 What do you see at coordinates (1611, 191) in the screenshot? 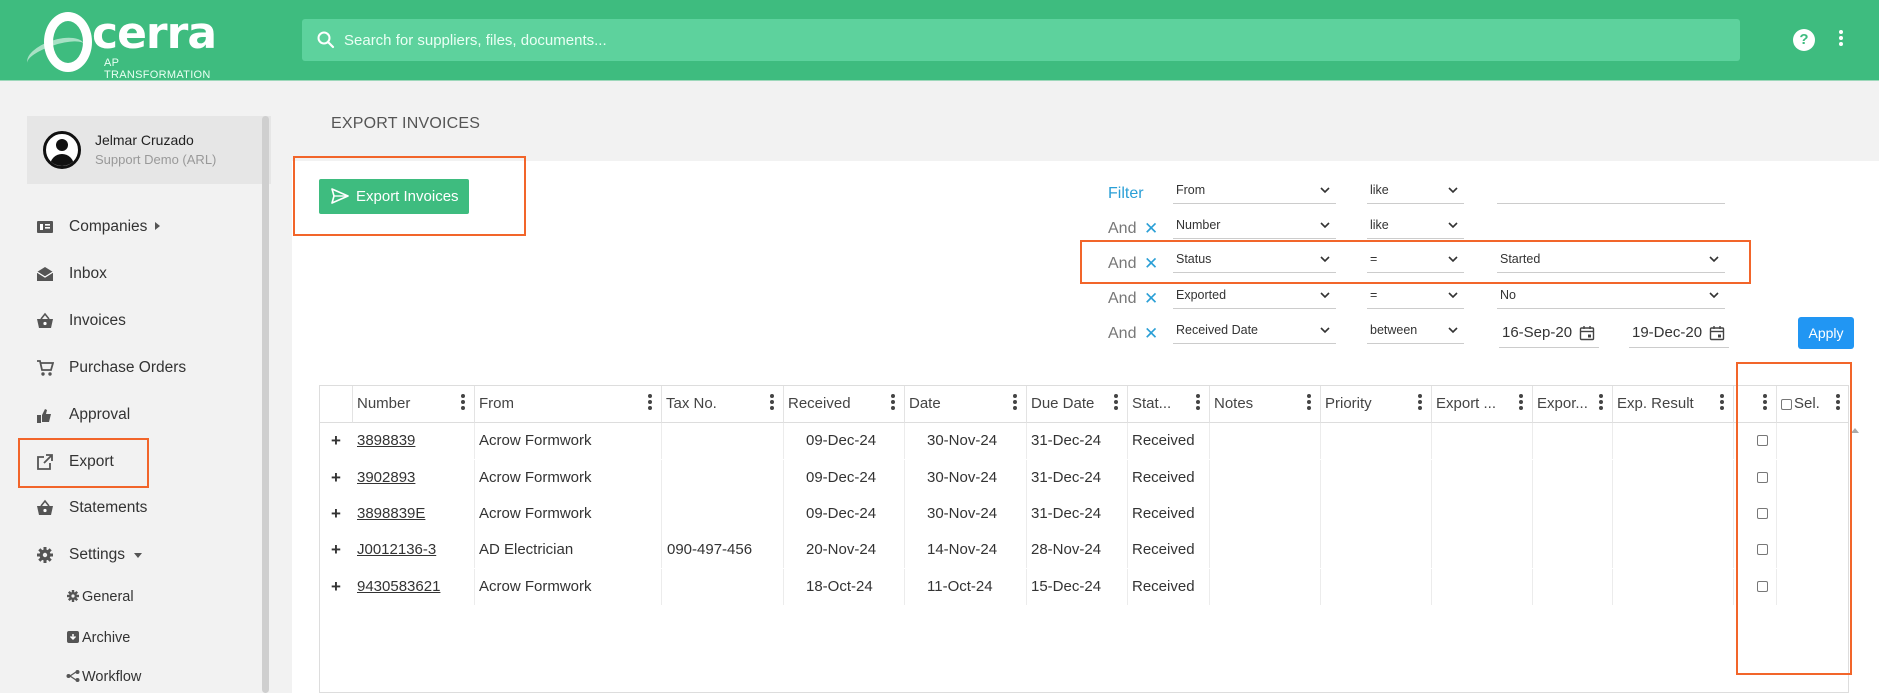
I see `filter-value-input` at bounding box center [1611, 191].